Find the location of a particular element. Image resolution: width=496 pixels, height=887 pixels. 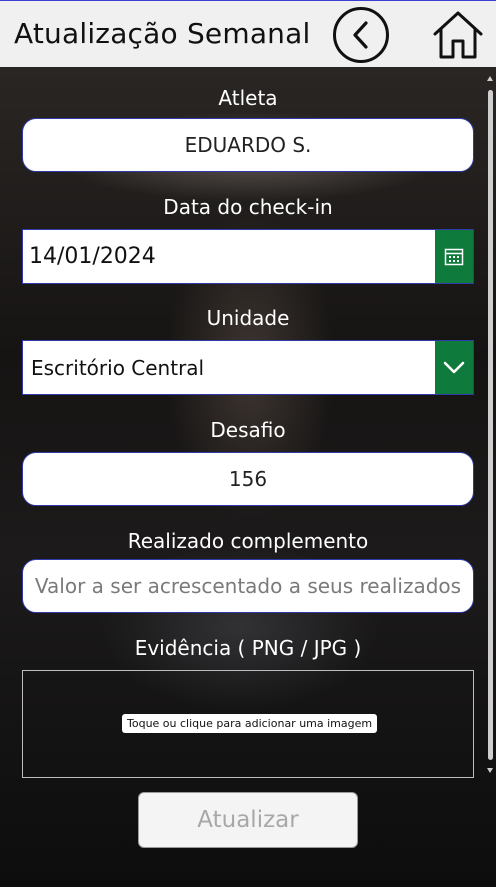

dropdown-toggle is located at coordinates (454, 367).